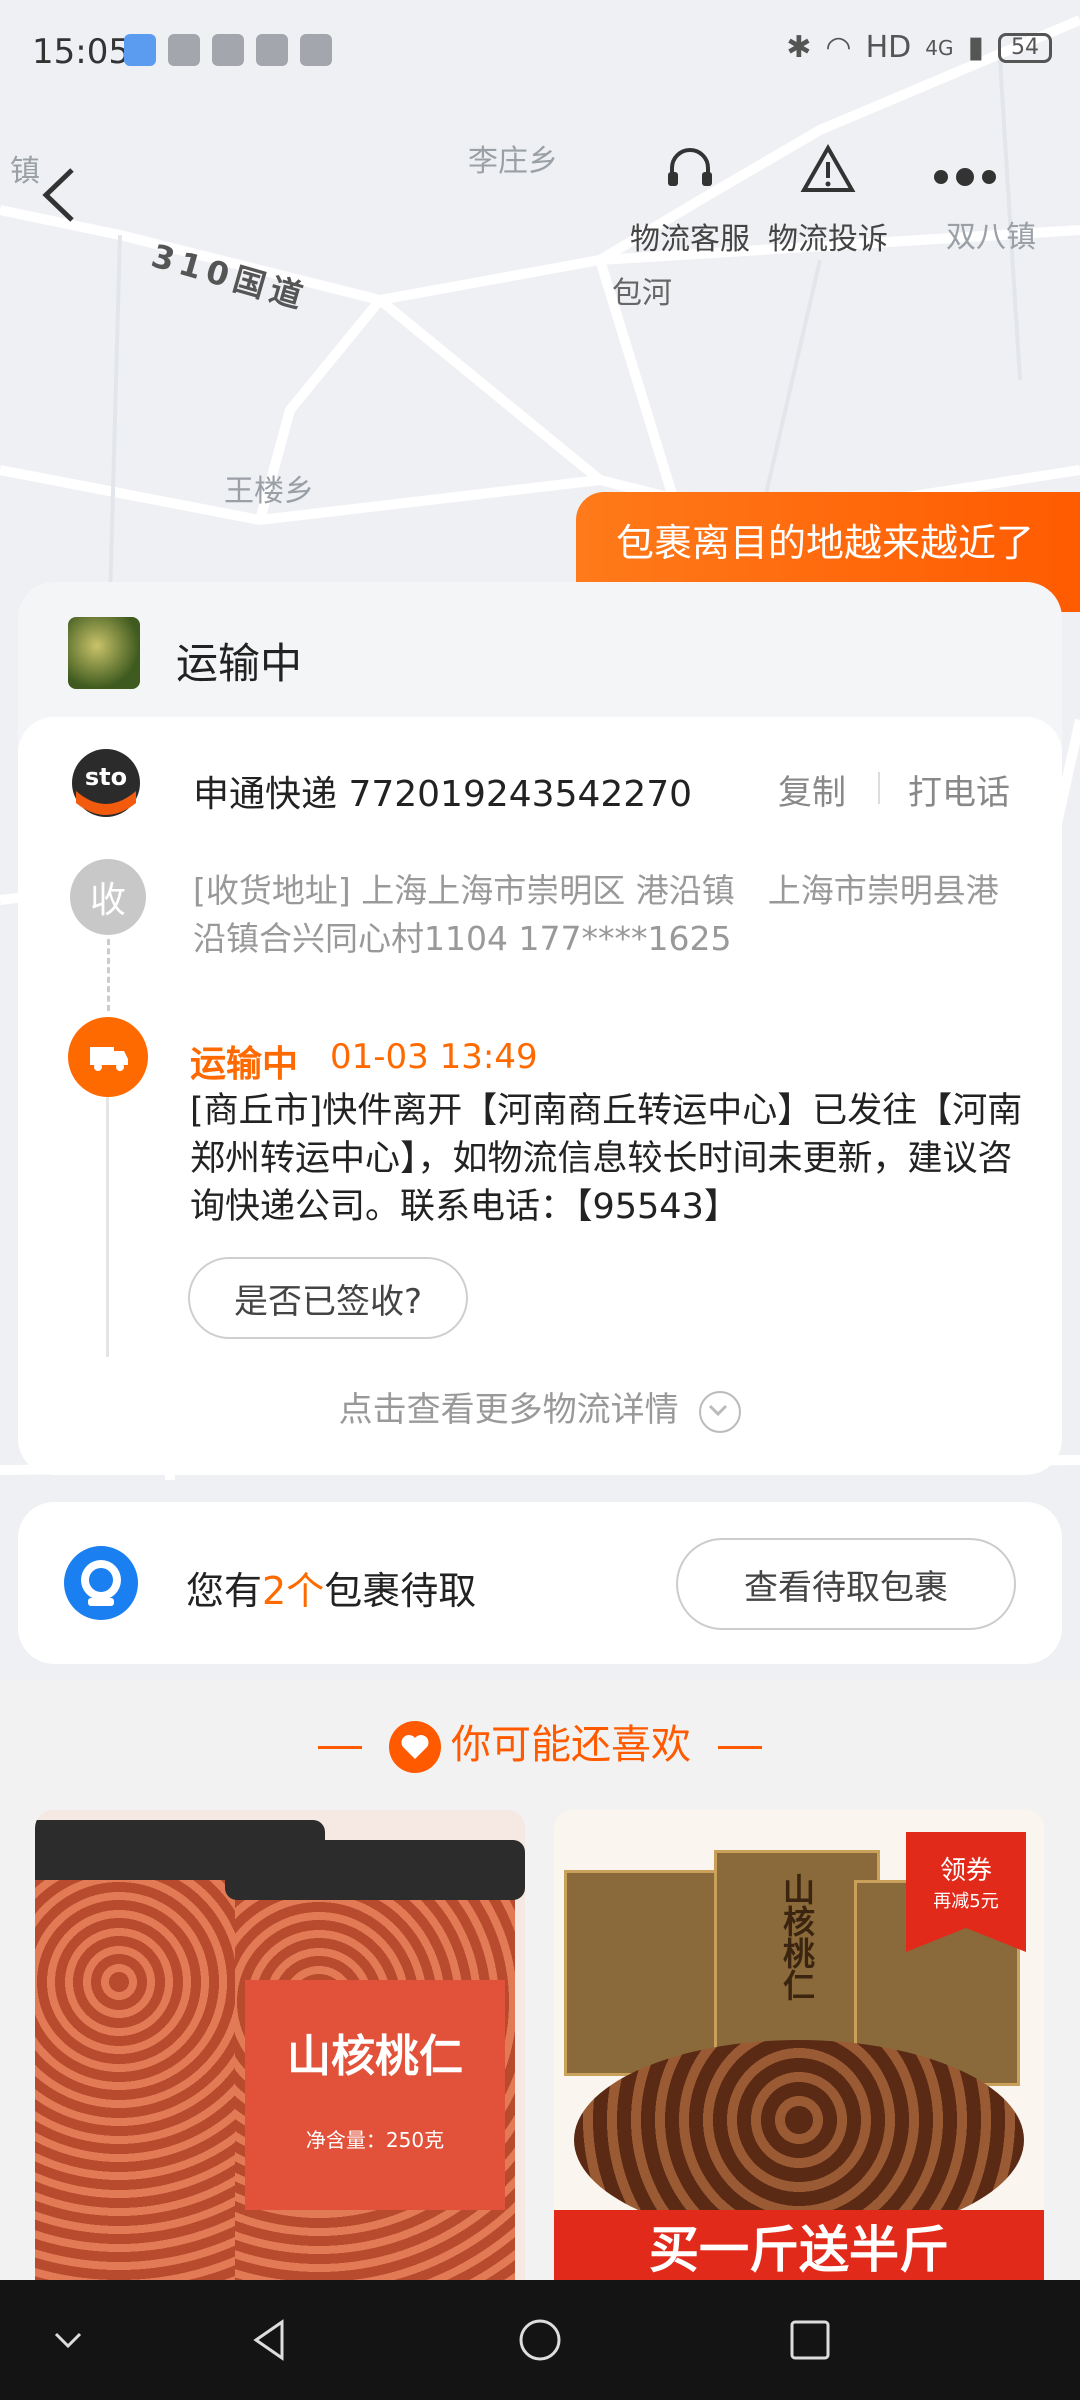 The height and width of the screenshot is (2400, 1080). I want to click on logistics-complaint-button: 物流投诉, so click(828, 199).